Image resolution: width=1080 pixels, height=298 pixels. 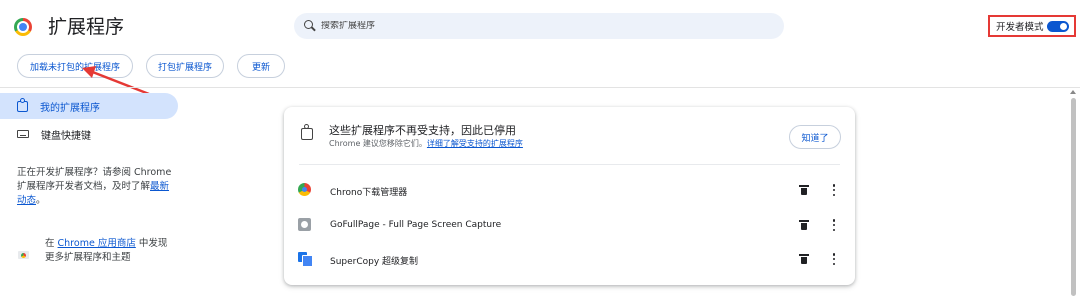 What do you see at coordinates (97, 243) in the screenshot?
I see `web-store-link: Chrome 应用商店` at bounding box center [97, 243].